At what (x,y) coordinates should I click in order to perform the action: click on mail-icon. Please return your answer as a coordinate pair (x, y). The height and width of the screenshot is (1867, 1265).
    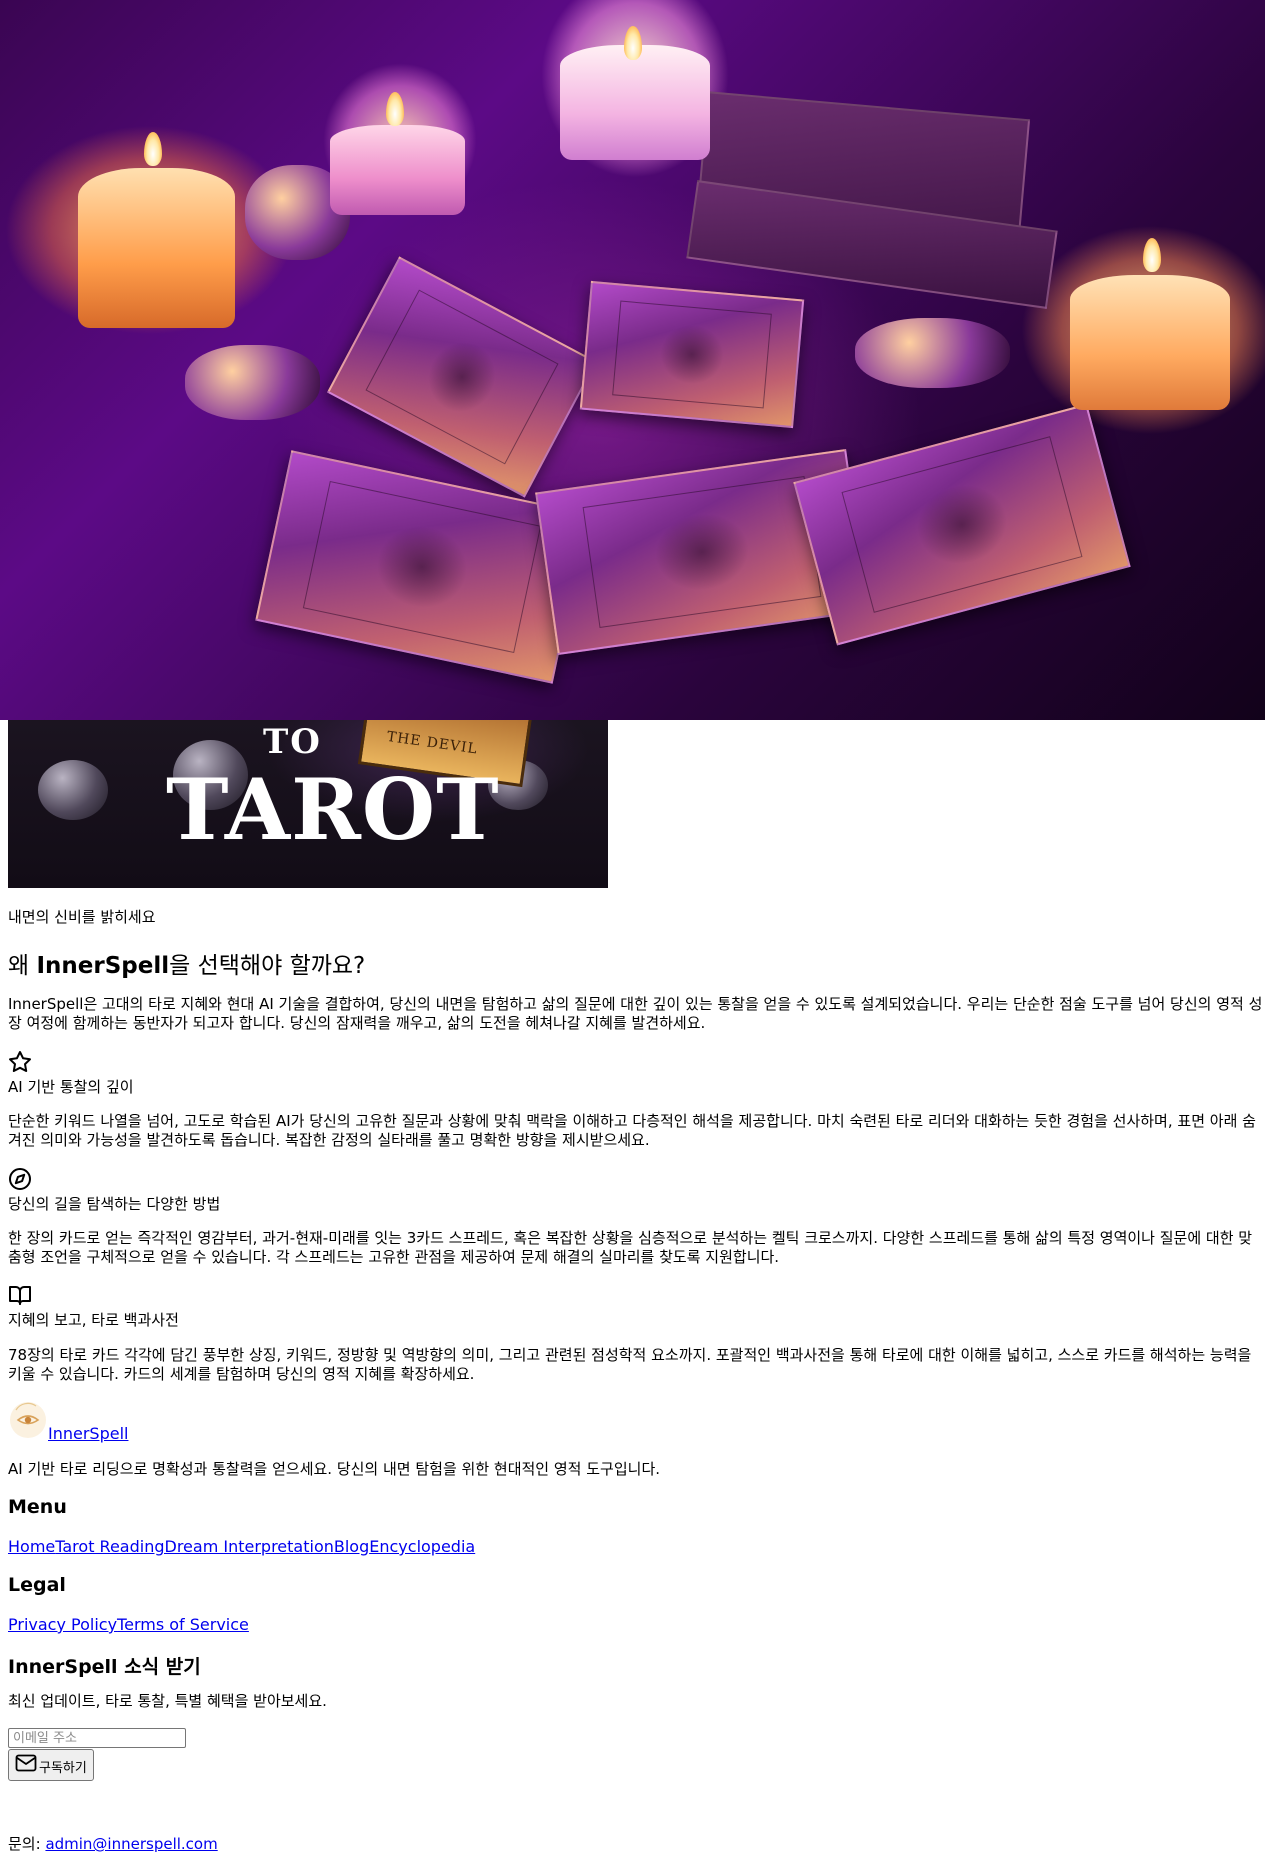
    Looking at the image, I should click on (26, 1765).